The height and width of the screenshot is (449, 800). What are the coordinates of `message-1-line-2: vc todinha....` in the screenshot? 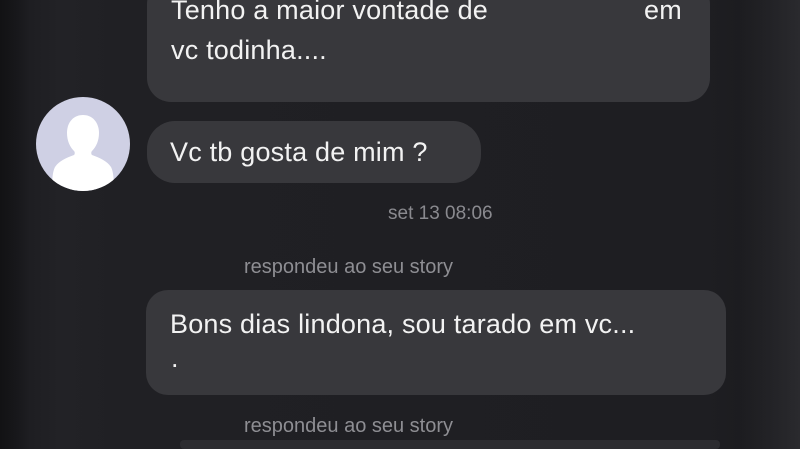 It's located at (249, 50).